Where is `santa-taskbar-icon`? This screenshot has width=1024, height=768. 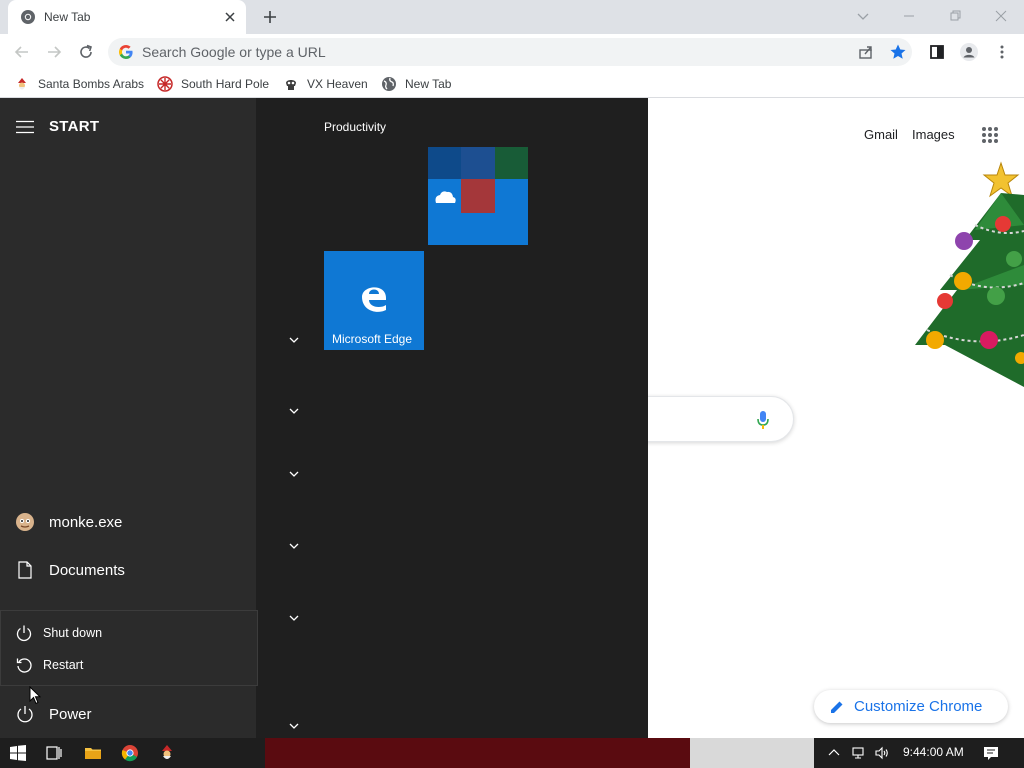
santa-taskbar-icon is located at coordinates (167, 753).